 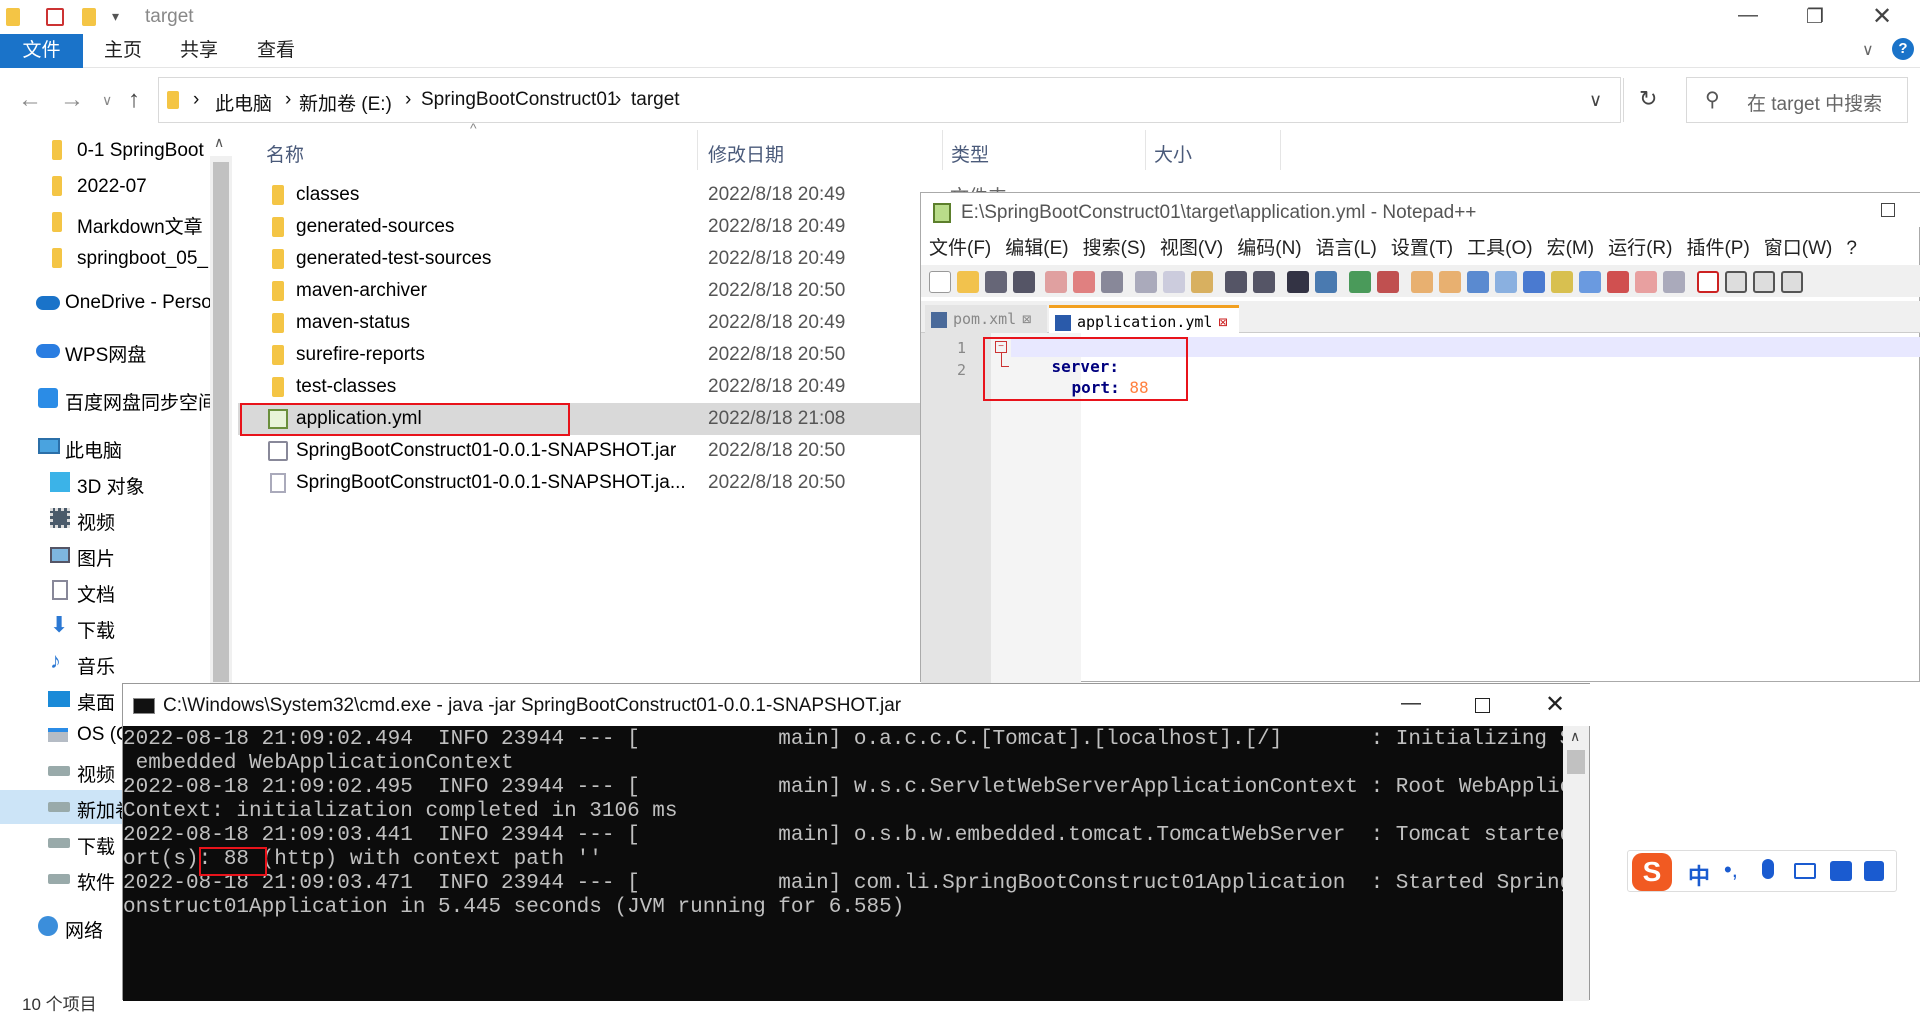 I want to click on tab-home: 主页, so click(x=123, y=51).